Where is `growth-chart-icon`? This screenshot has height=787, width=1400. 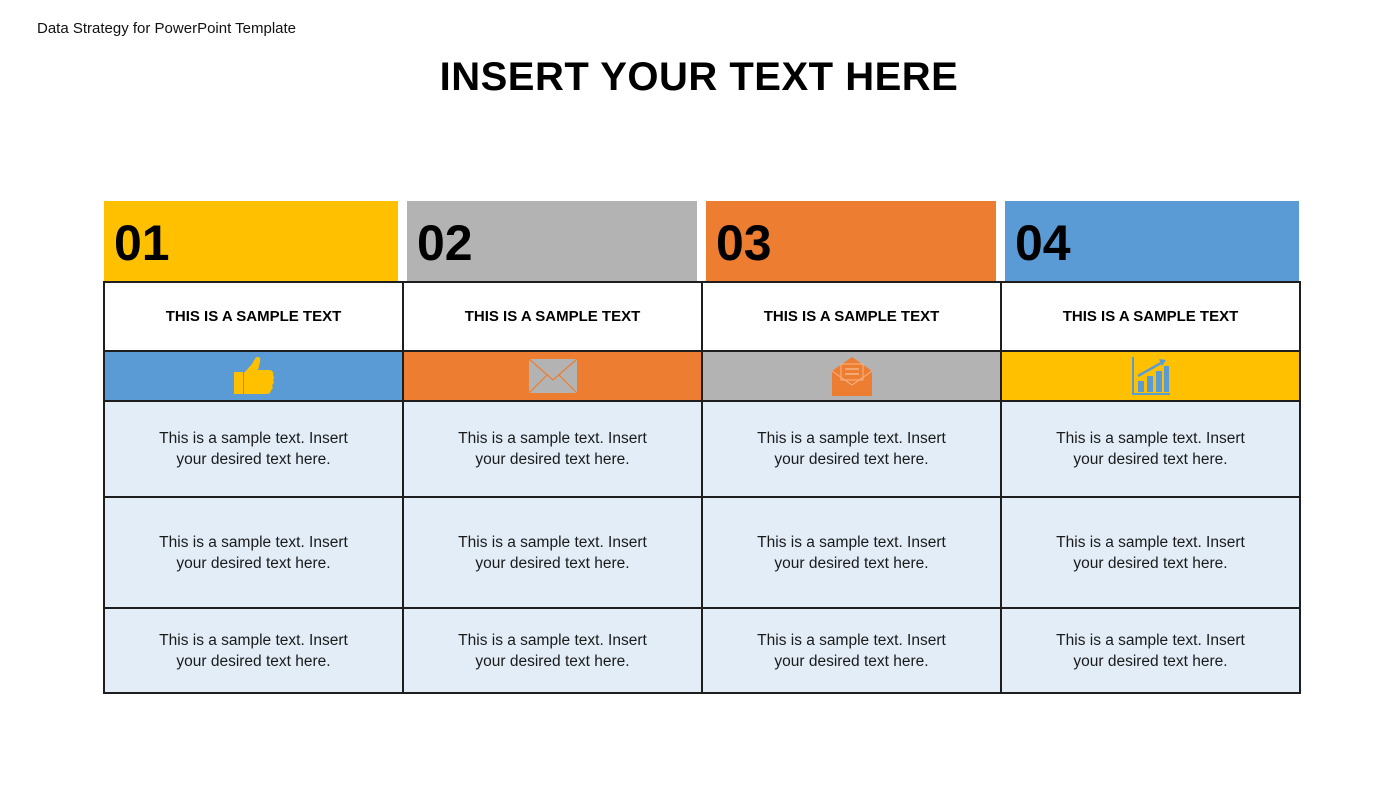
growth-chart-icon is located at coordinates (1150, 376).